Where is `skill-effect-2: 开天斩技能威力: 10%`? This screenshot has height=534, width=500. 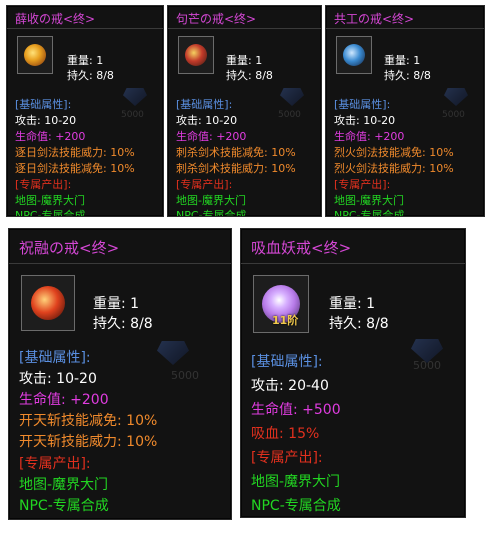 skill-effect-2: 开天斩技能威力: 10% is located at coordinates (88, 442).